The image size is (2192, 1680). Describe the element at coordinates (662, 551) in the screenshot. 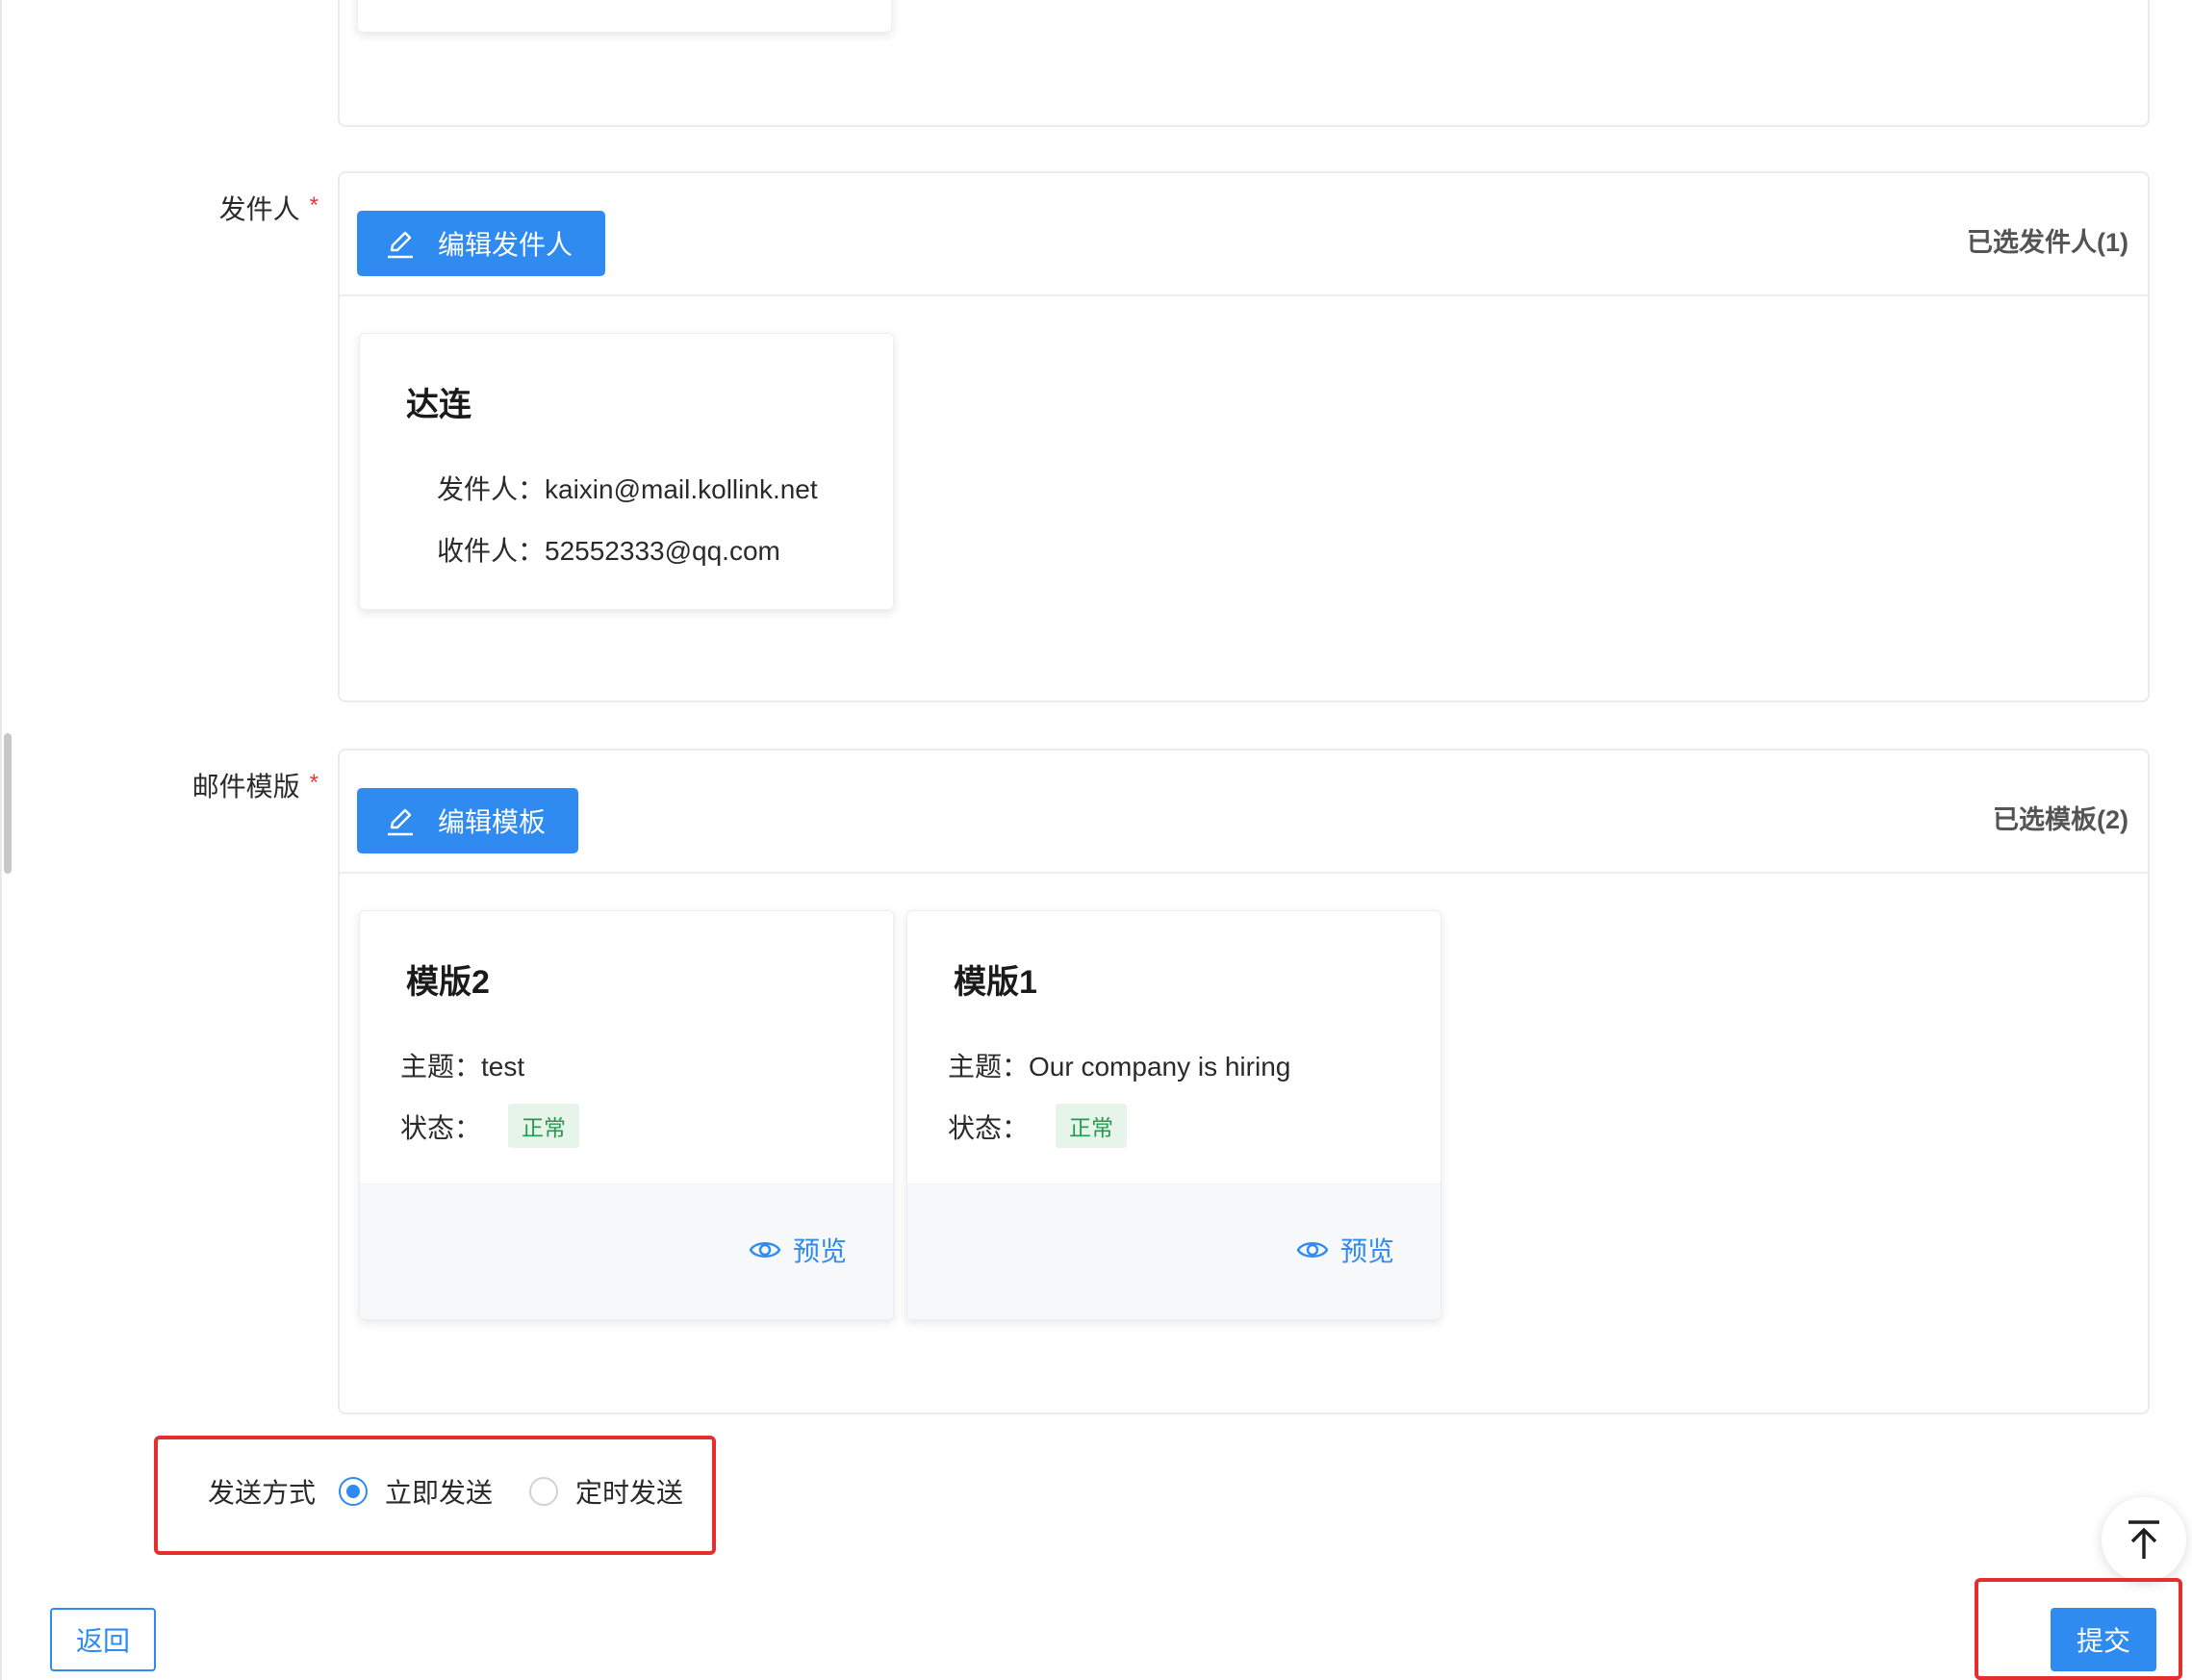

I see `sender-to-value: 52552333@qq.com` at that location.